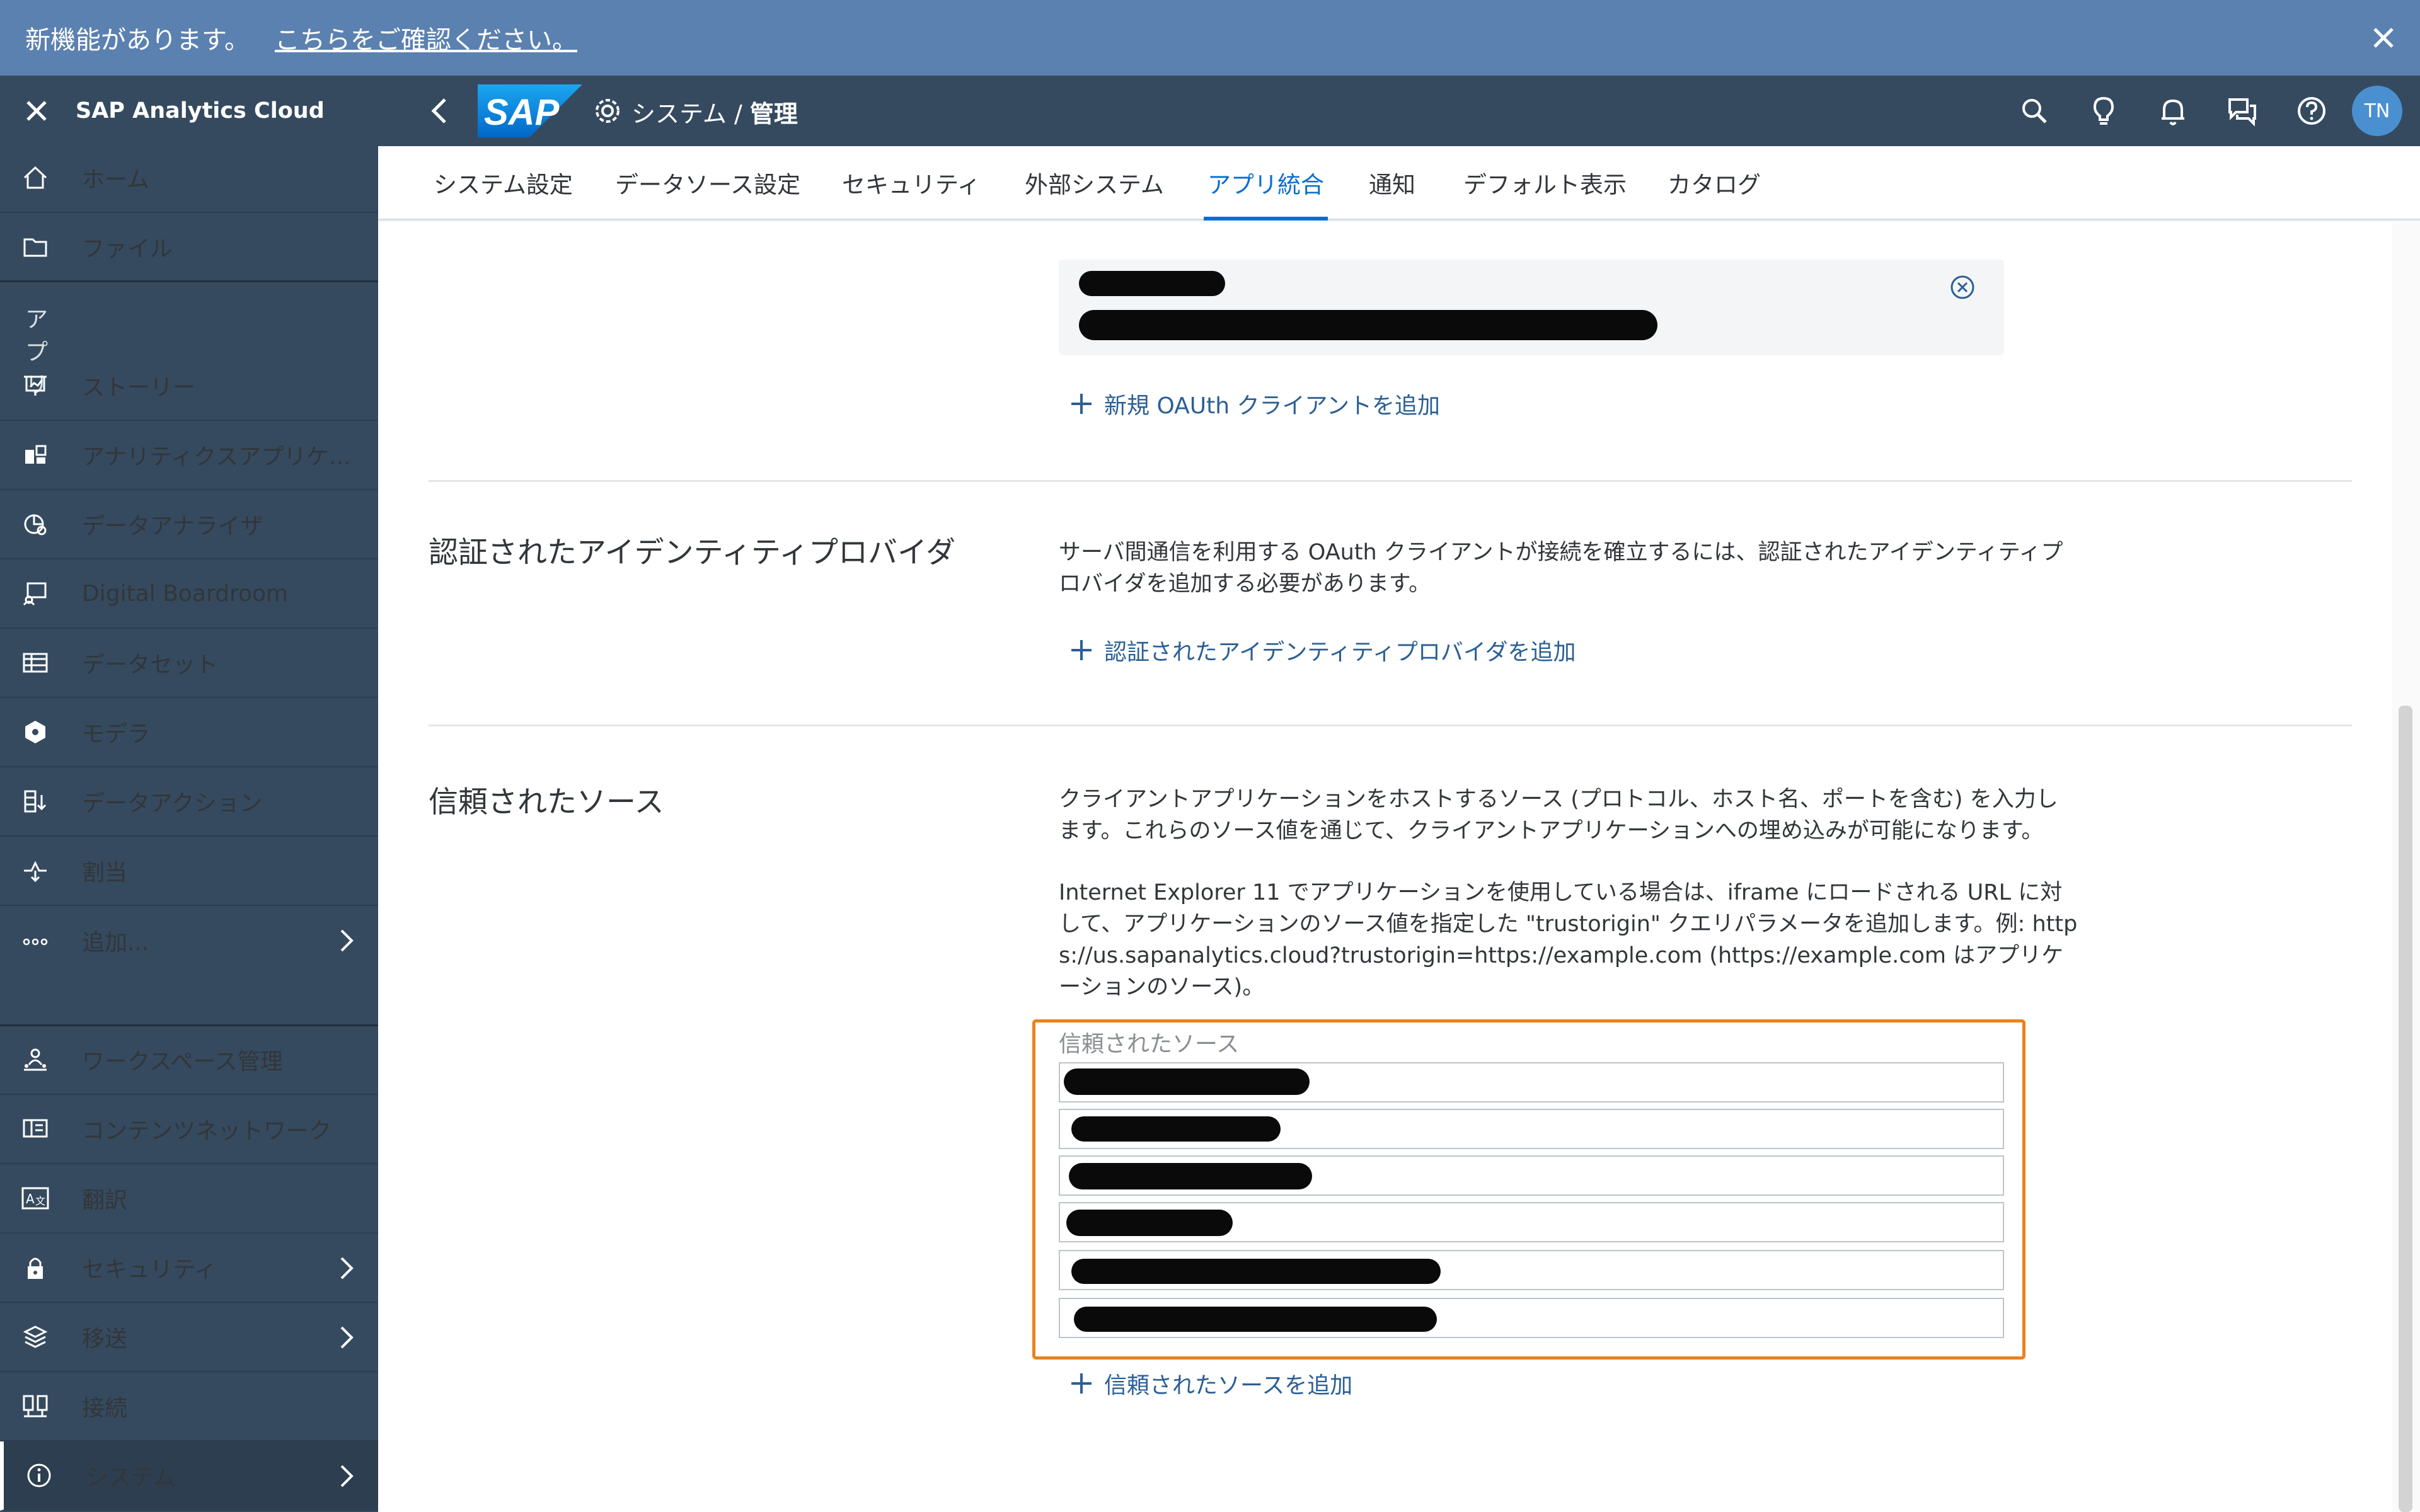 Image resolution: width=2420 pixels, height=1512 pixels. What do you see at coordinates (1323, 650) in the screenshot?
I see `add-idp-button: 認証されたアイデンティティプロバイダを追加` at bounding box center [1323, 650].